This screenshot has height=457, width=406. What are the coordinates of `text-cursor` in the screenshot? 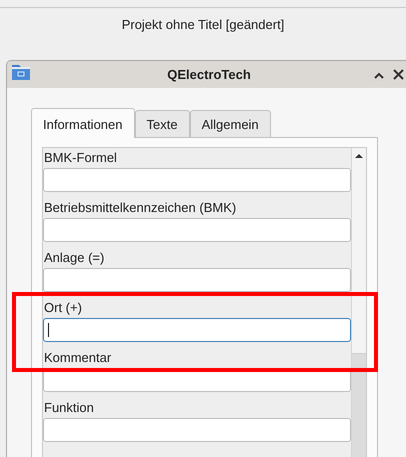 It's located at (48, 330).